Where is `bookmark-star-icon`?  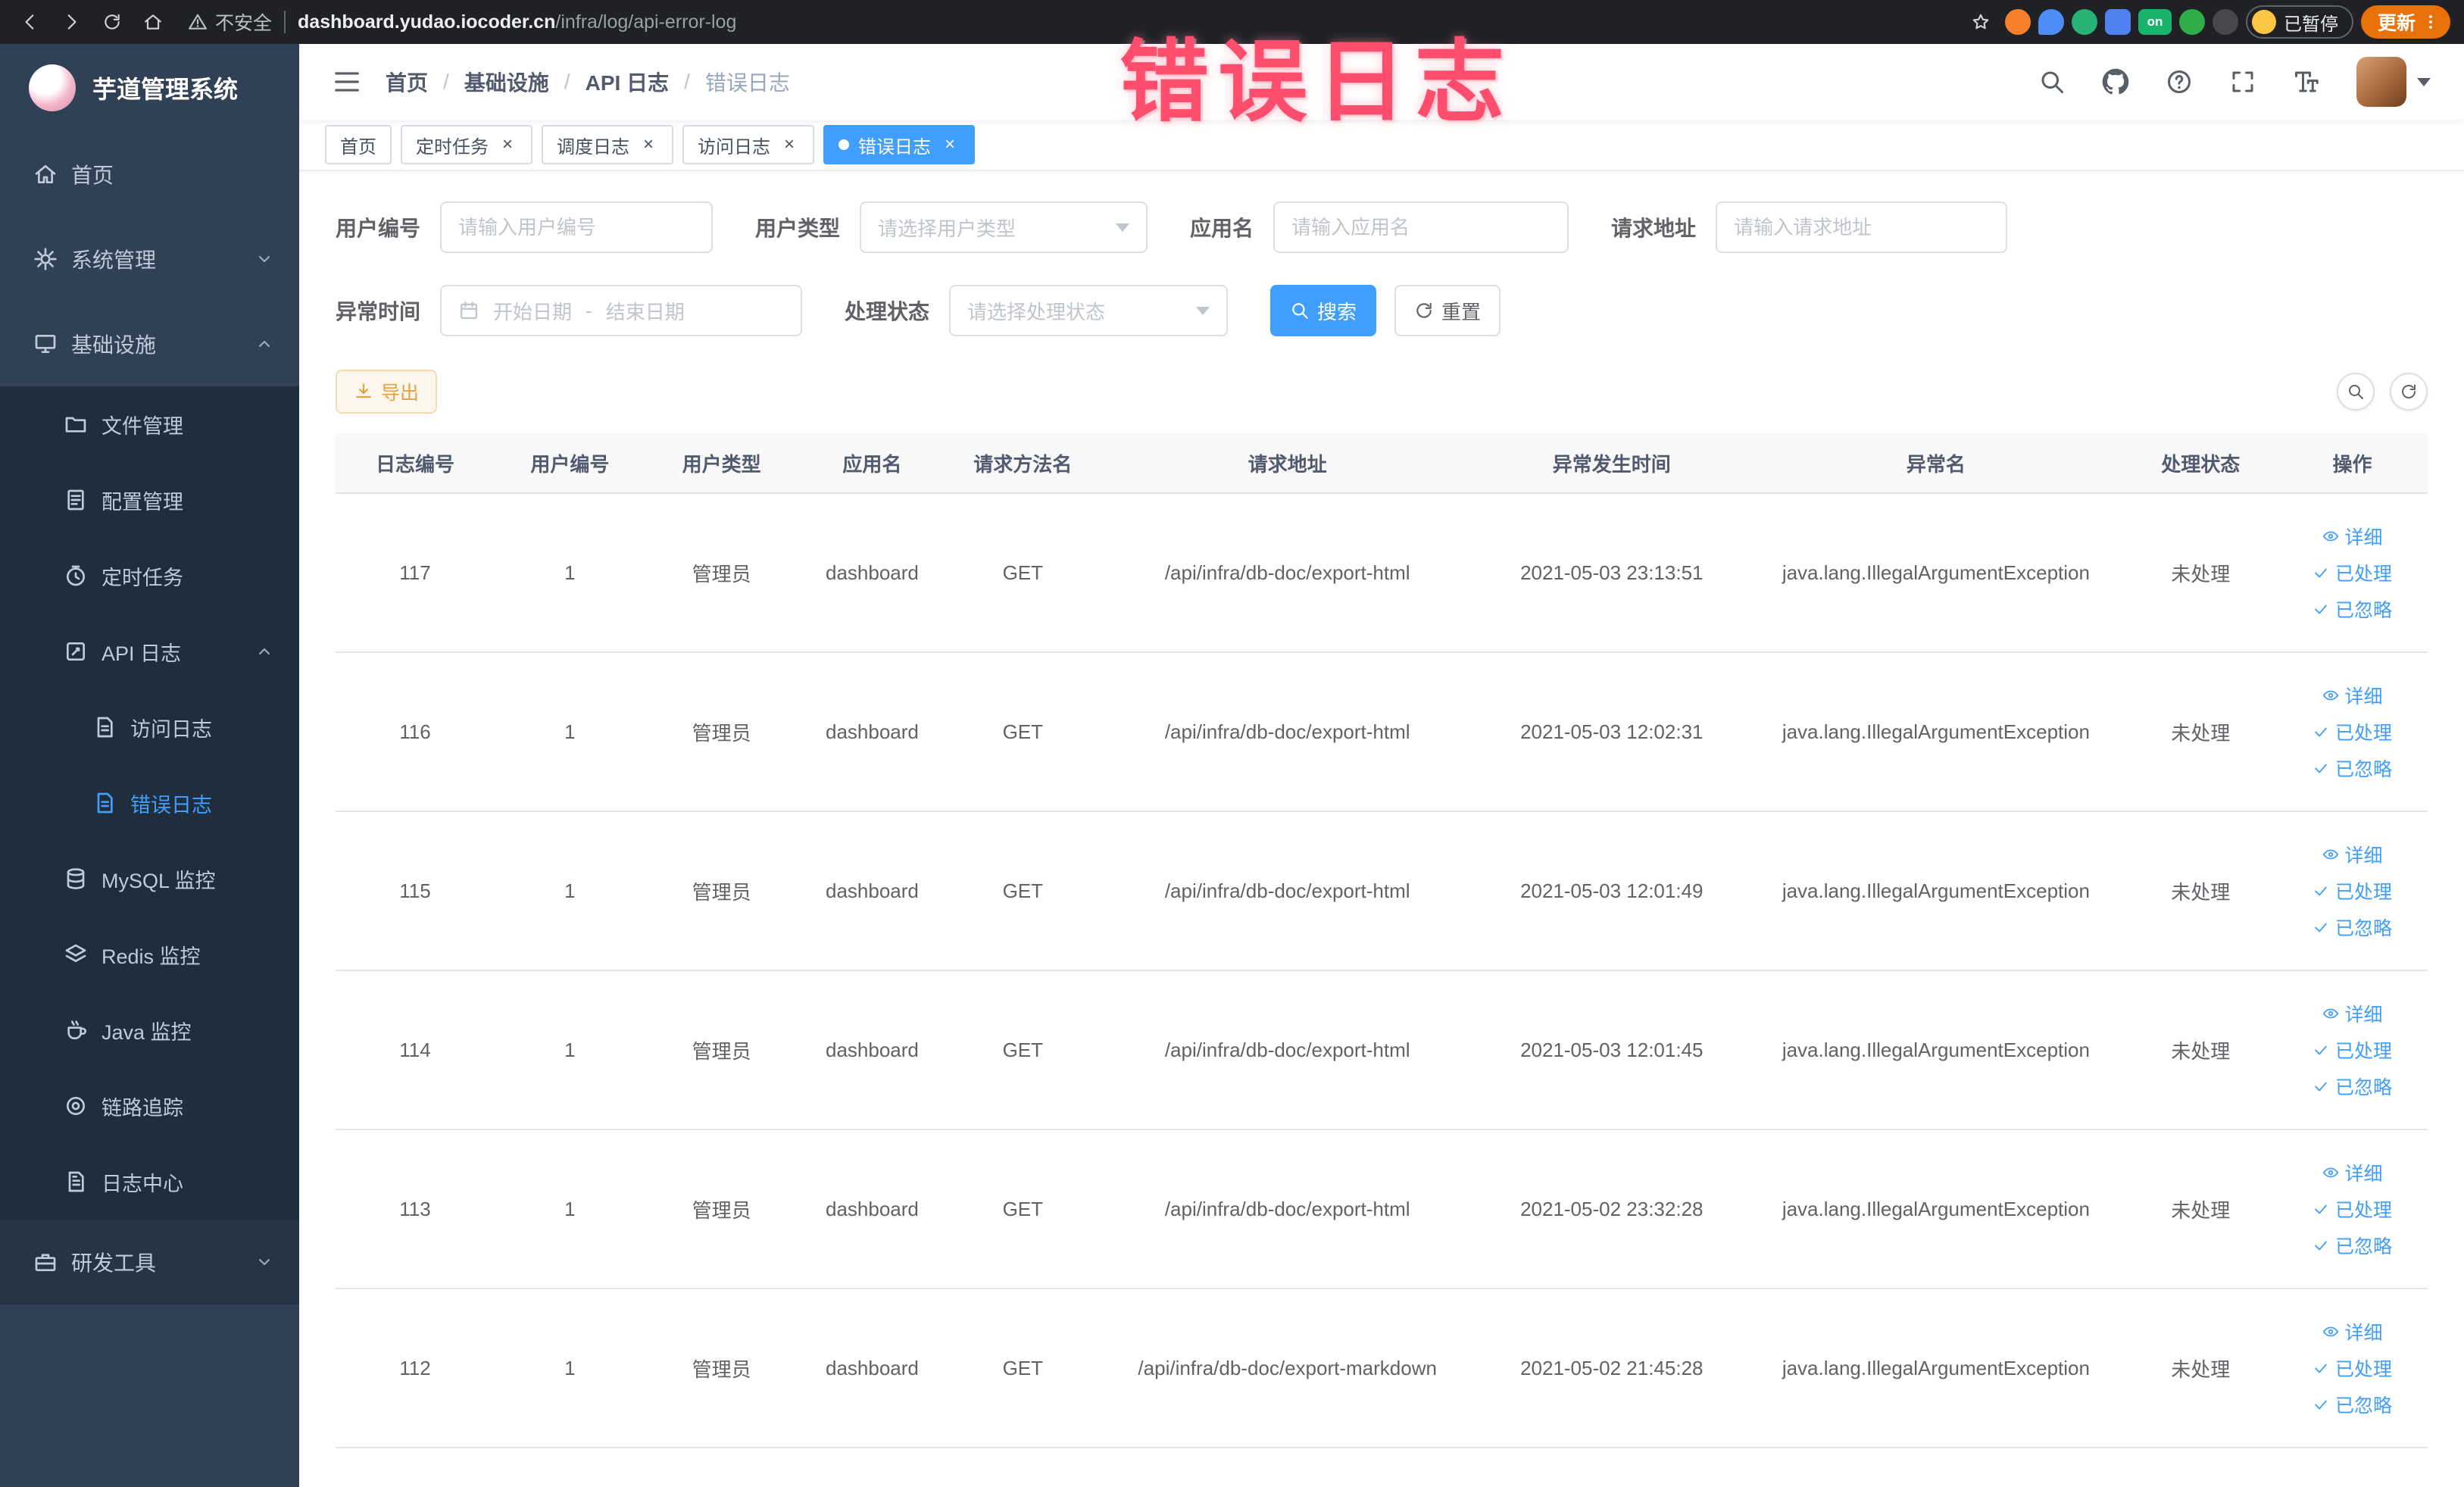
bookmark-star-icon is located at coordinates (1980, 22).